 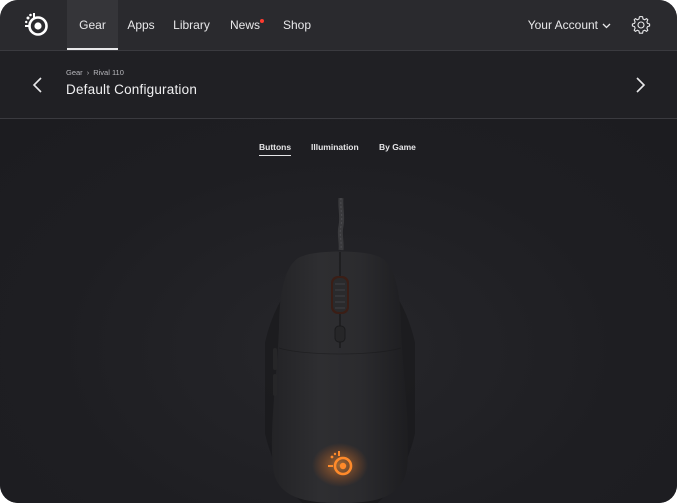 I want to click on nav-tab-gear: Gear, so click(x=92, y=25).